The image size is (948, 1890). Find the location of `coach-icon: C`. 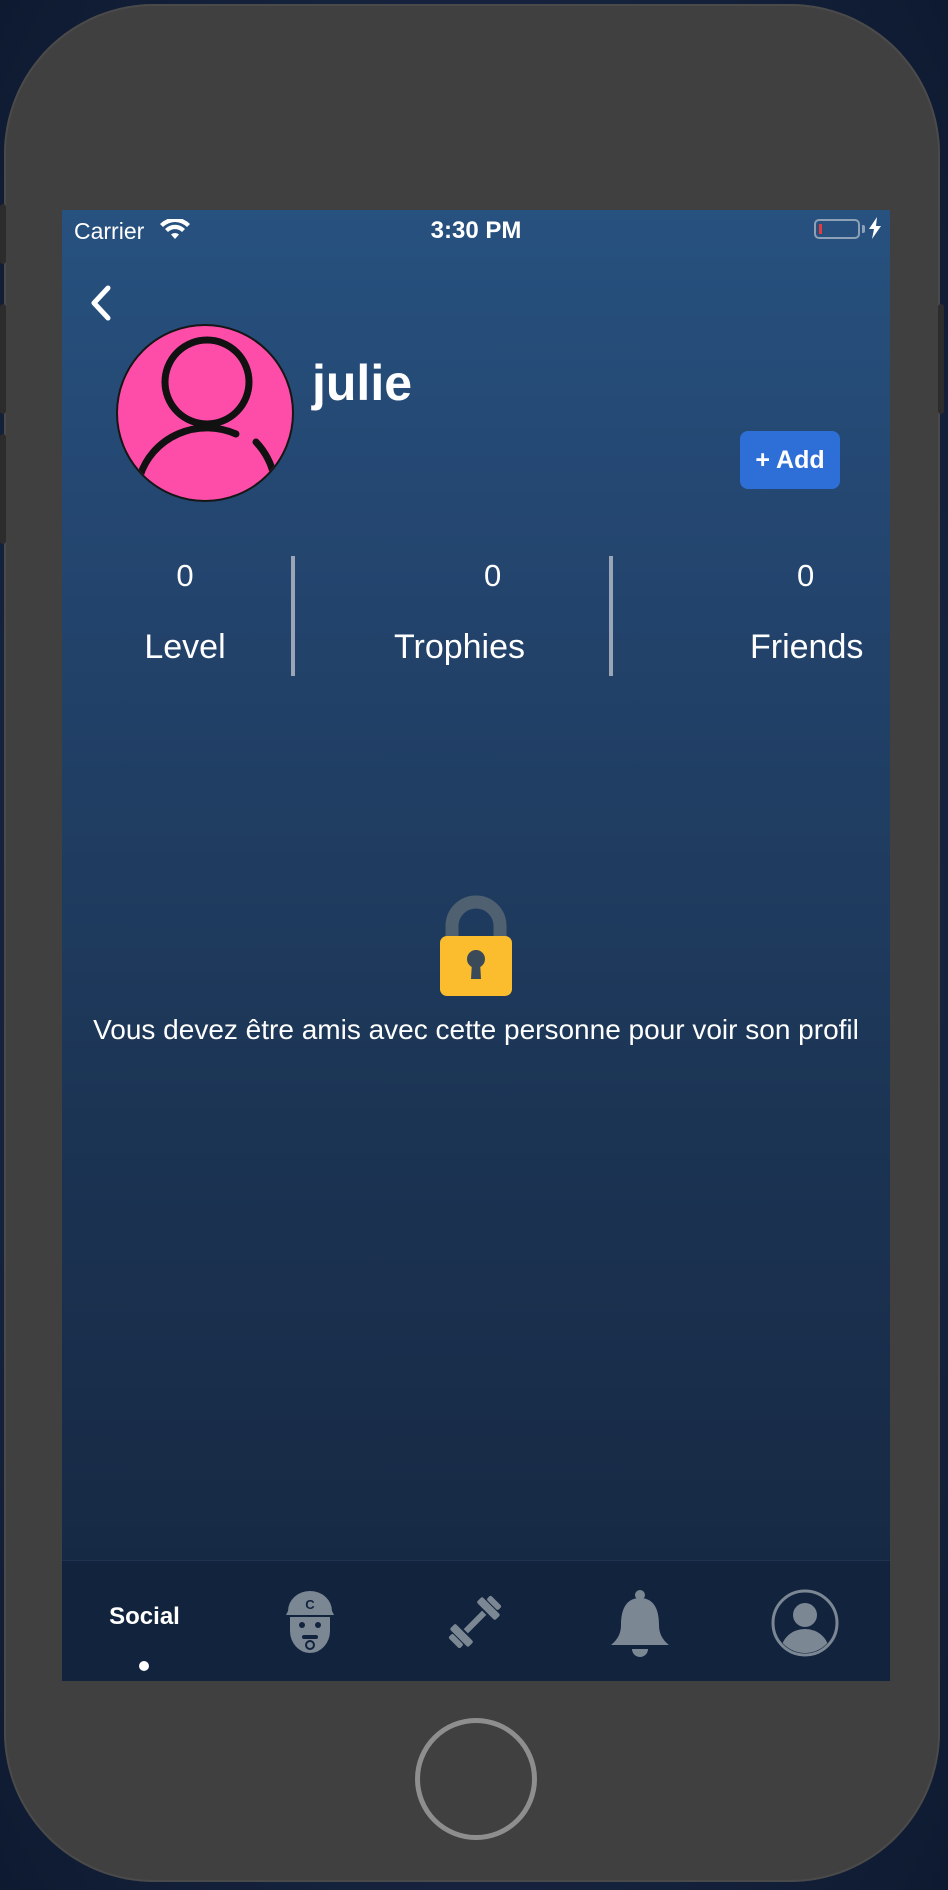

coach-icon: C is located at coordinates (309, 1622).